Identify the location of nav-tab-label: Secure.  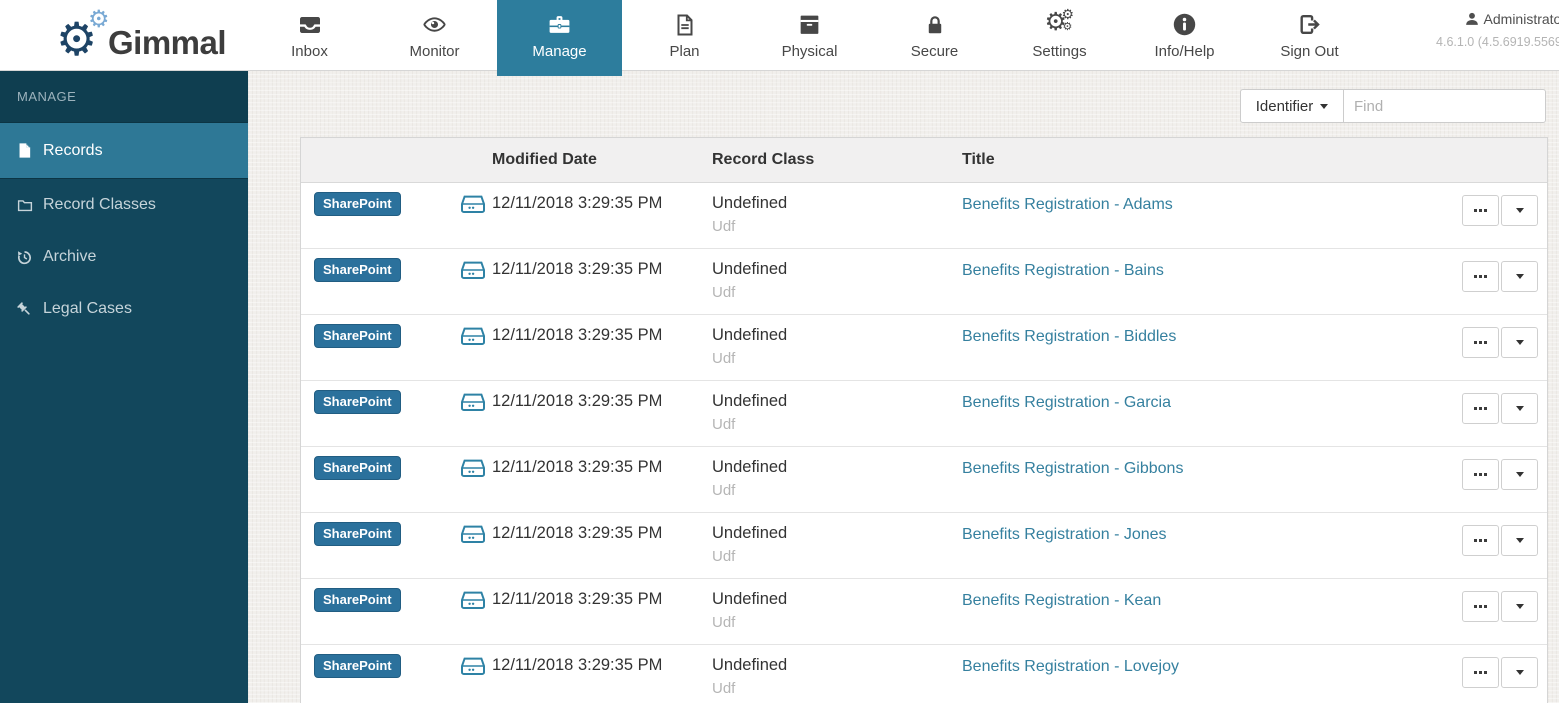
(934, 51).